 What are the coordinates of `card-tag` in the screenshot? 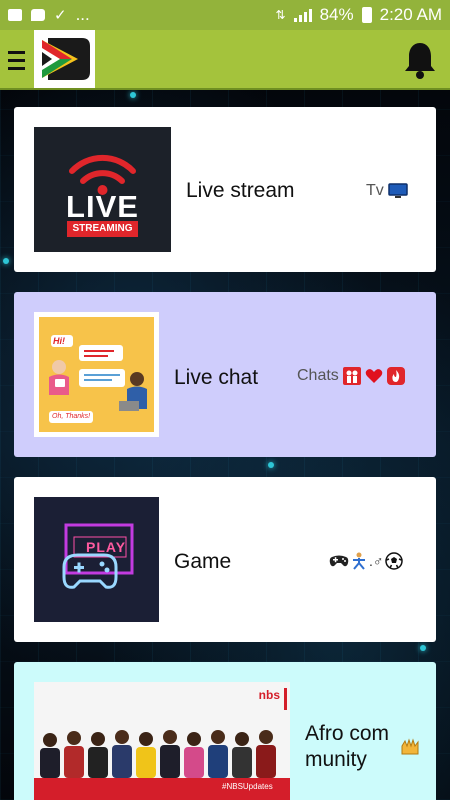 It's located at (410, 747).